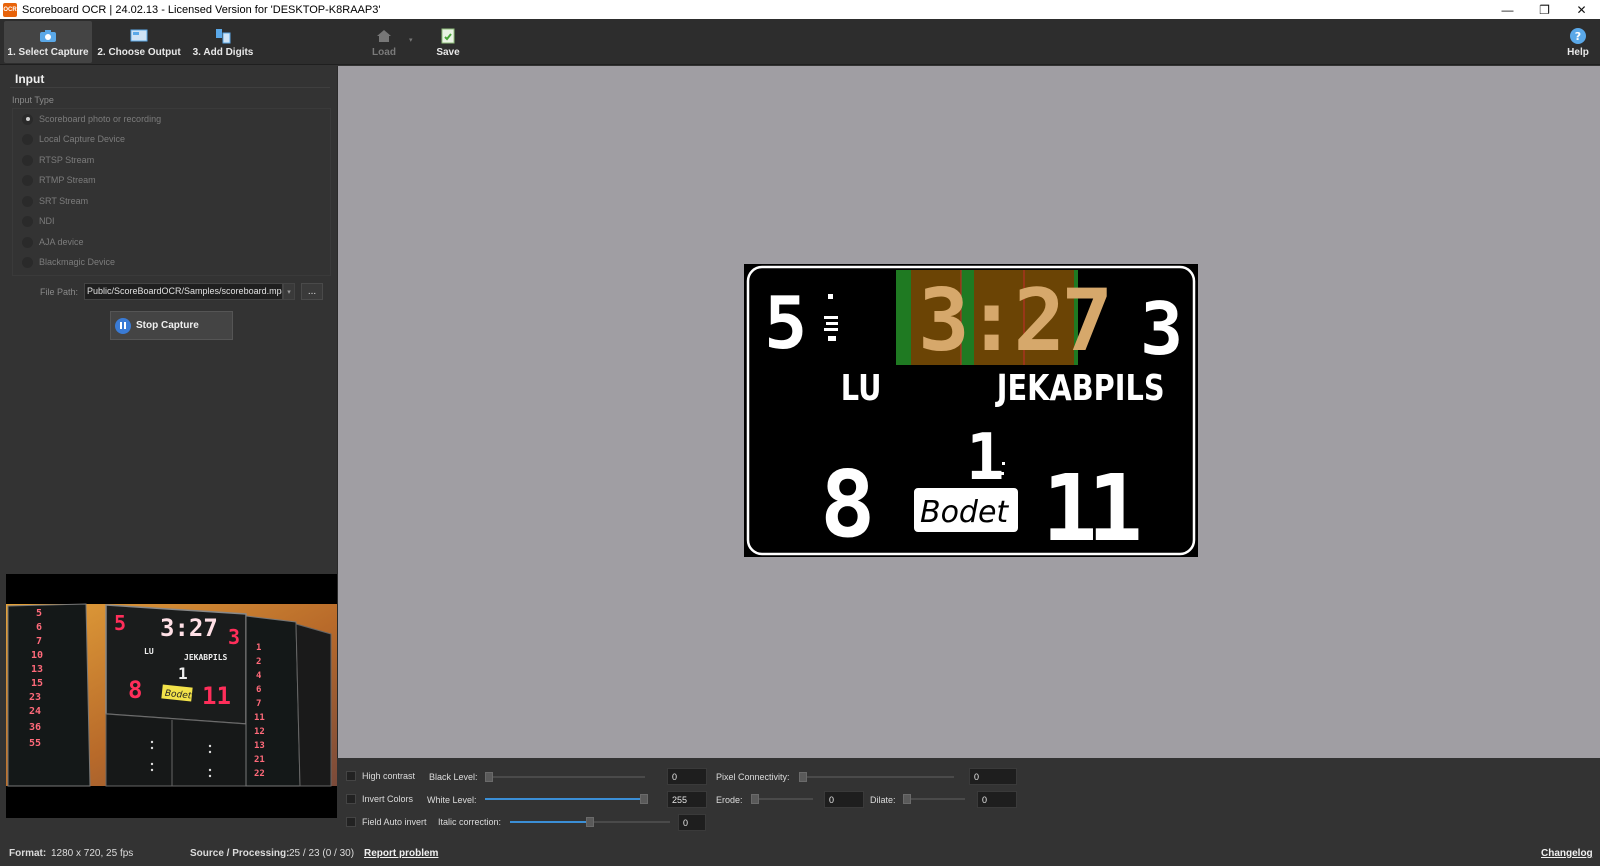  Describe the element at coordinates (876, 777) in the screenshot. I see `pixel-connectivity-slider` at that location.